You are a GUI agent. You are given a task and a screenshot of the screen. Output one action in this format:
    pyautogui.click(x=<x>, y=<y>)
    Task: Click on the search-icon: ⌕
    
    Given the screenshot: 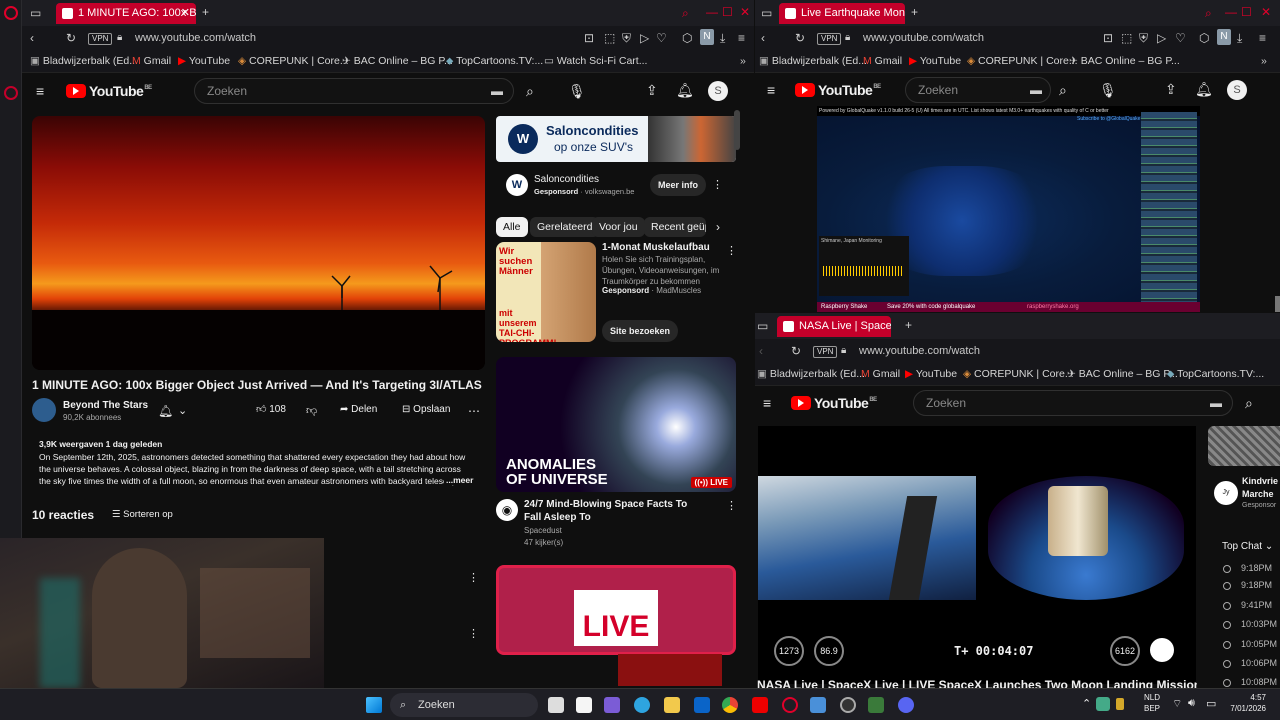 What is the action you would take?
    pyautogui.click(x=1249, y=403)
    